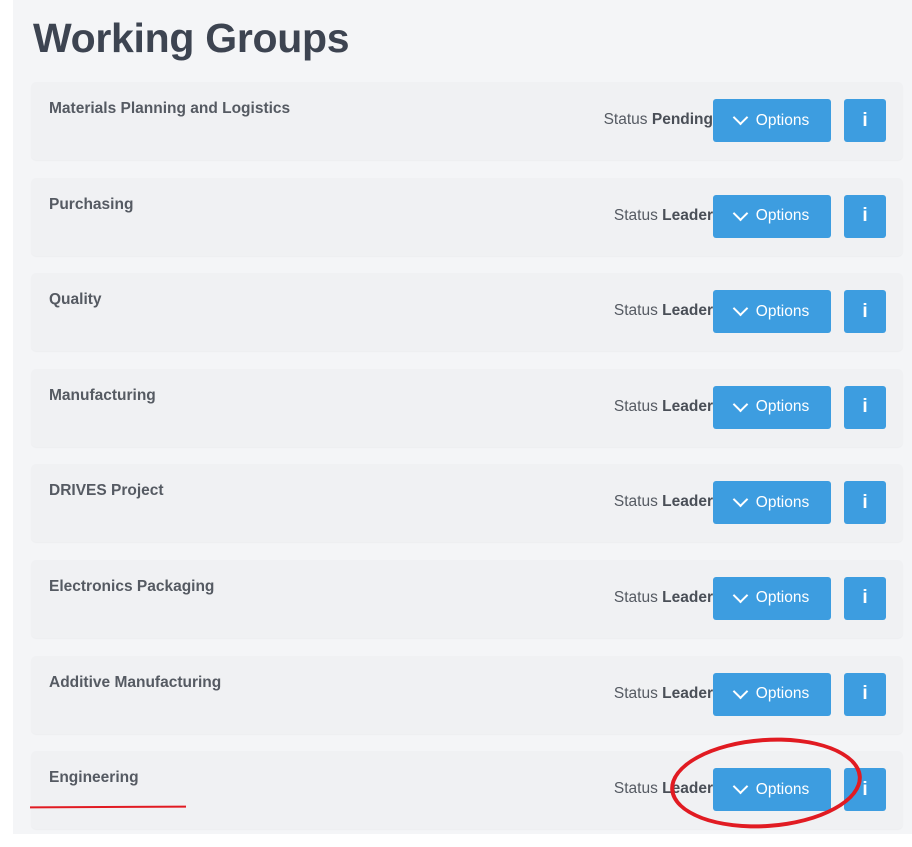 This screenshot has width=912, height=847. Describe the element at coordinates (91, 204) in the screenshot. I see `group-name: Purchasing` at that location.